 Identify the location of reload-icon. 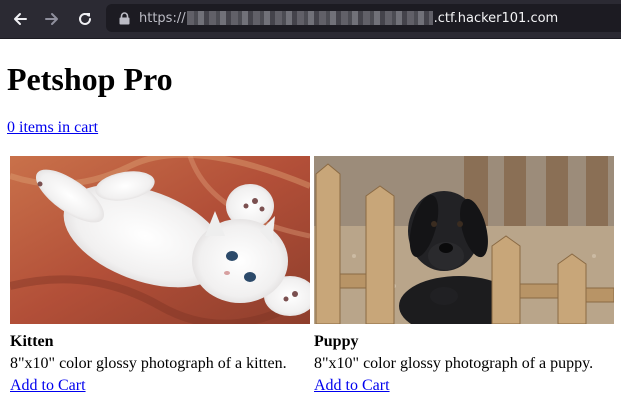
(85, 19).